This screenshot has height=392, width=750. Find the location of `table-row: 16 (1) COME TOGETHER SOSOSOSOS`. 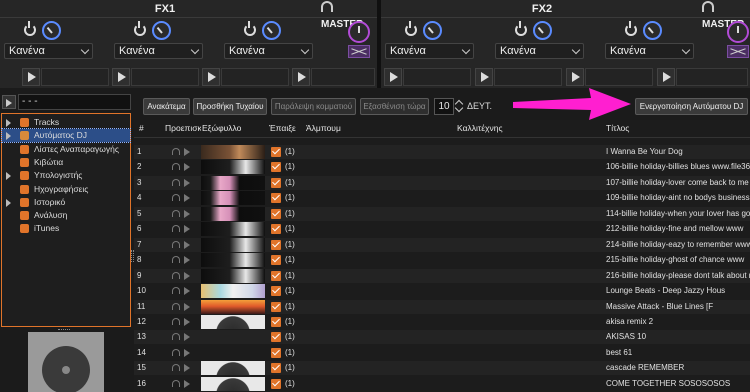

table-row: 16 (1) COME TOGETHER SOSOSOSOS is located at coordinates (442, 383).